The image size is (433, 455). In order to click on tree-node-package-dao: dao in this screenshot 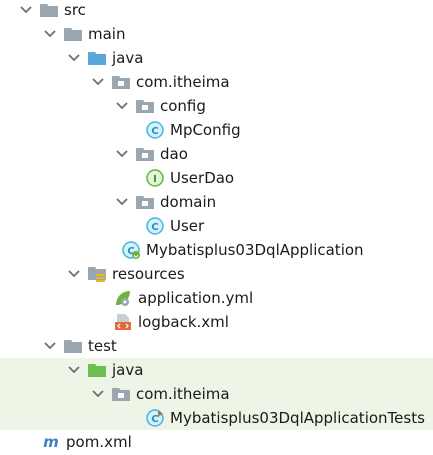, I will do `click(216, 154)`.